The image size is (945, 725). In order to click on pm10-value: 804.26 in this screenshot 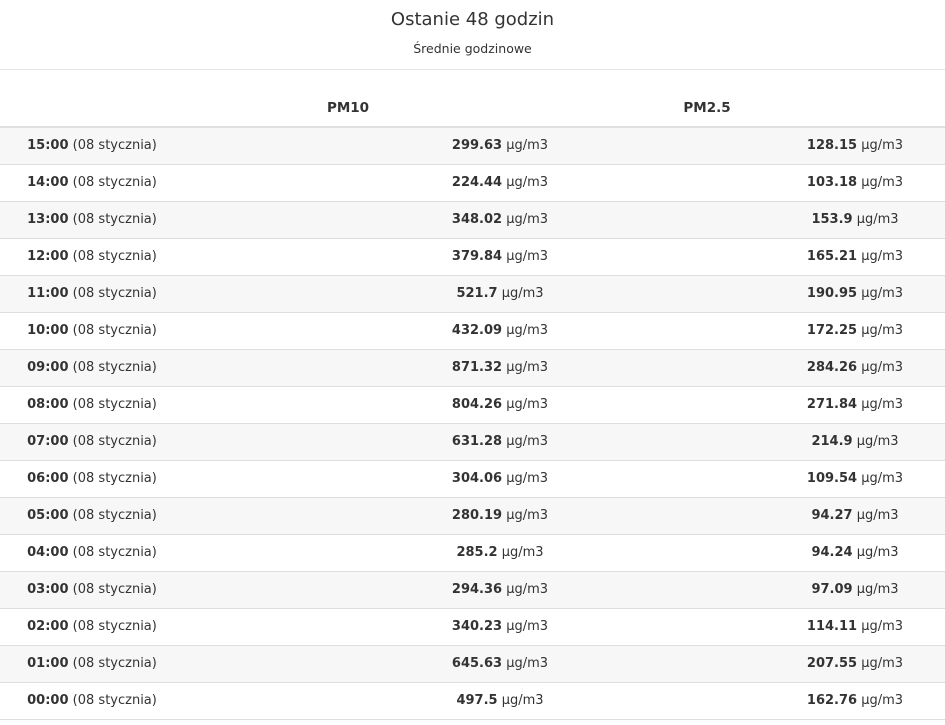, I will do `click(477, 404)`.